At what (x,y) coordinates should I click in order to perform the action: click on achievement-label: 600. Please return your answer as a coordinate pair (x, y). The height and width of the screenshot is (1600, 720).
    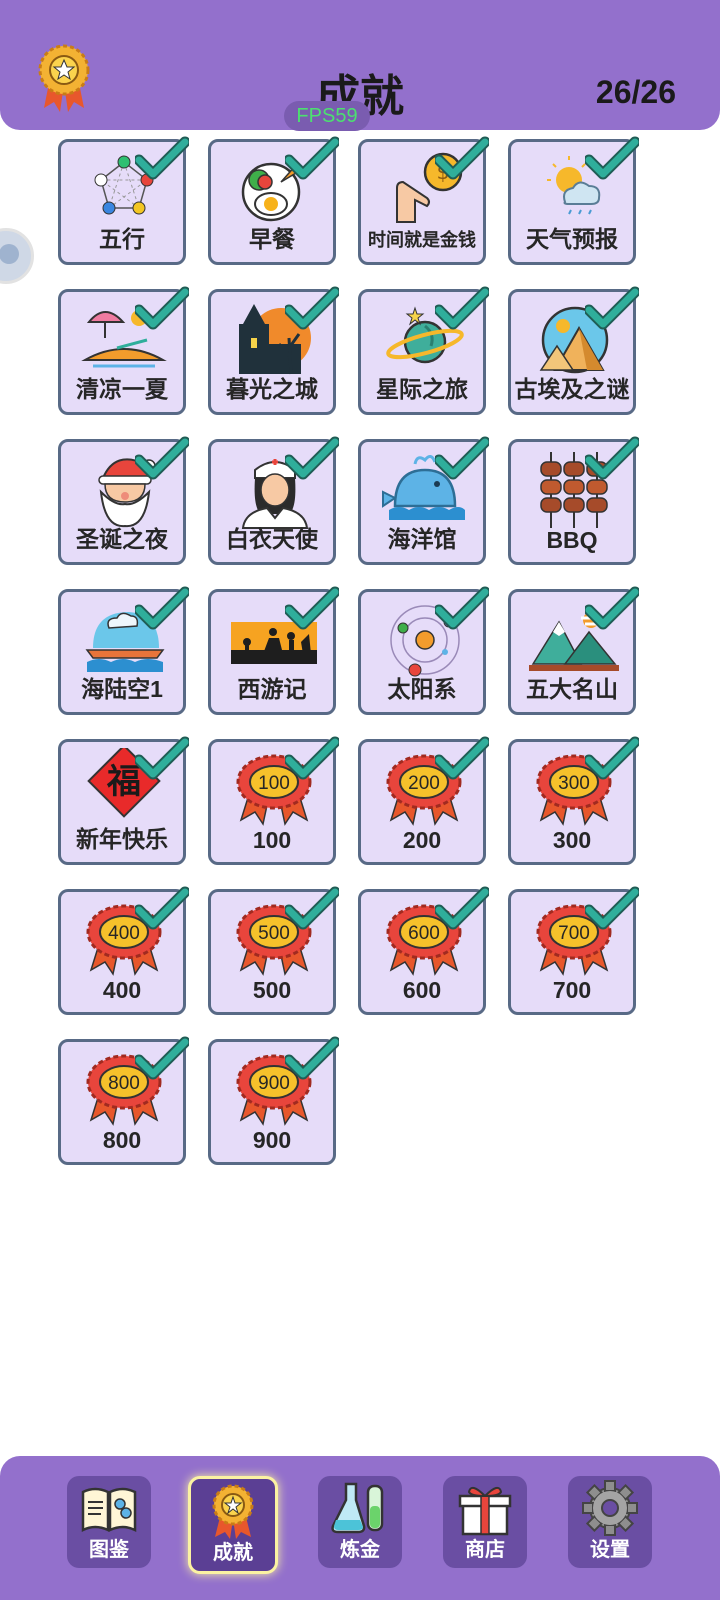
    Looking at the image, I should click on (422, 990).